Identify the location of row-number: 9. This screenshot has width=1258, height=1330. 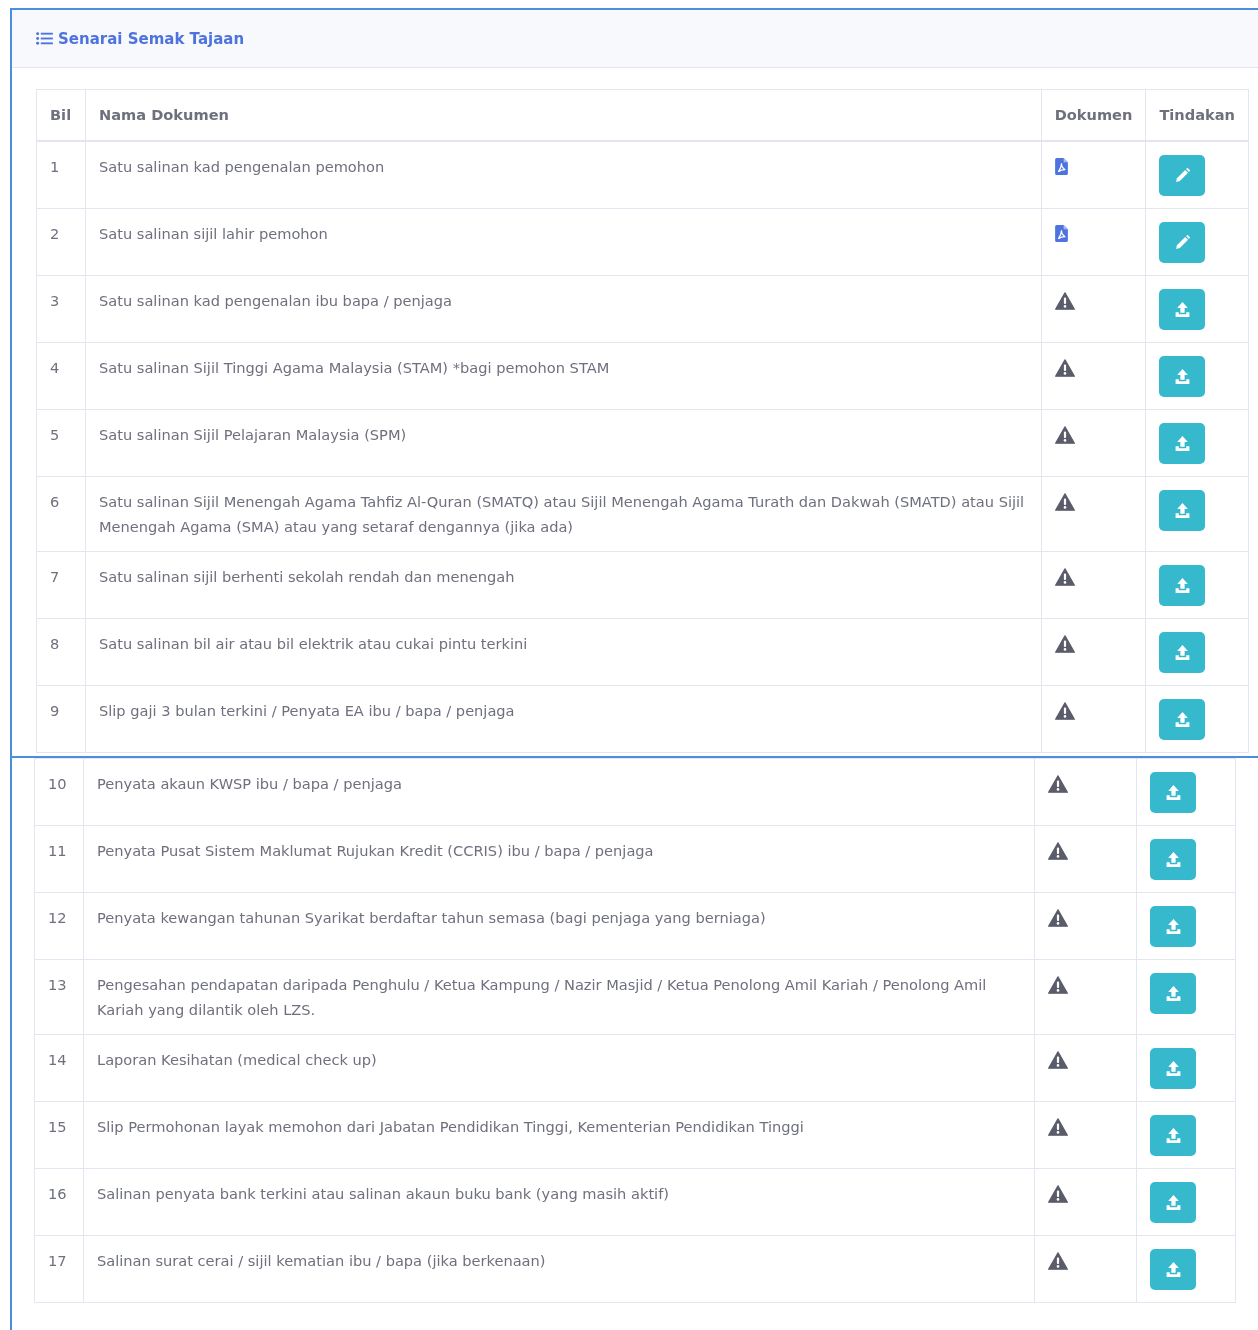
(61, 719).